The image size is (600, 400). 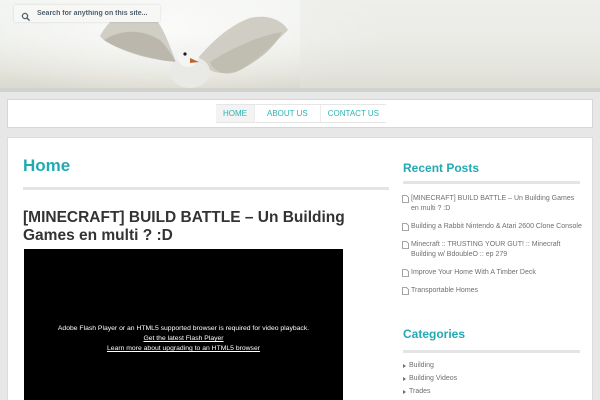 I want to click on categories-list: Building Building Videos Trades, so click(x=430, y=378).